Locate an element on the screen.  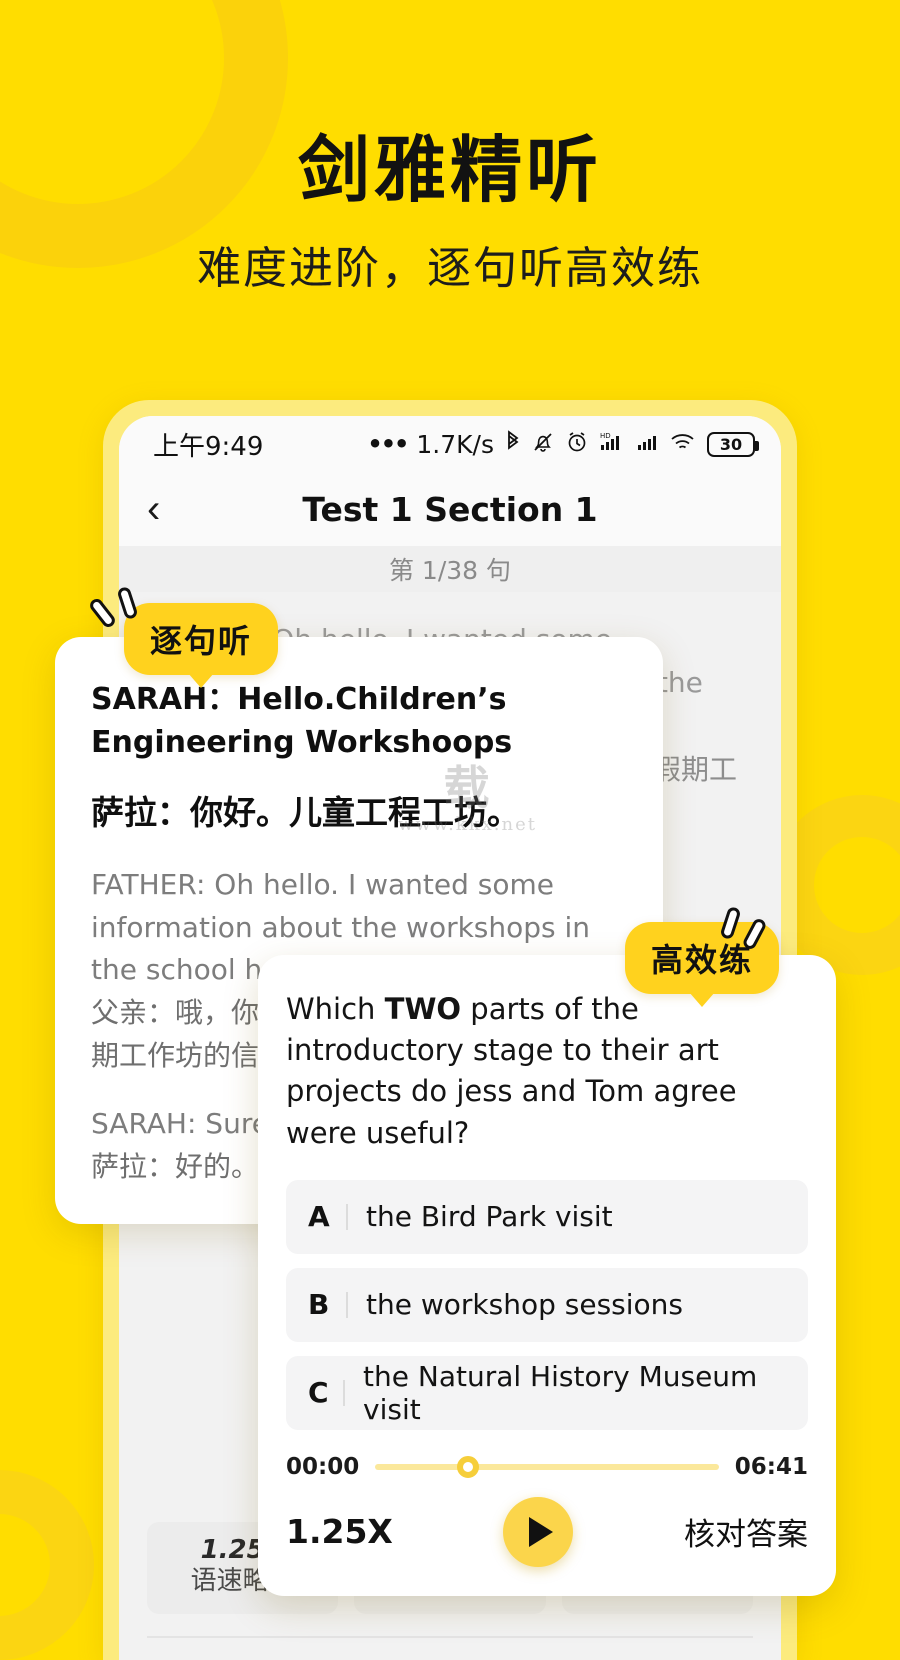
hd-signal-icon: HD is located at coordinates (613, 444).